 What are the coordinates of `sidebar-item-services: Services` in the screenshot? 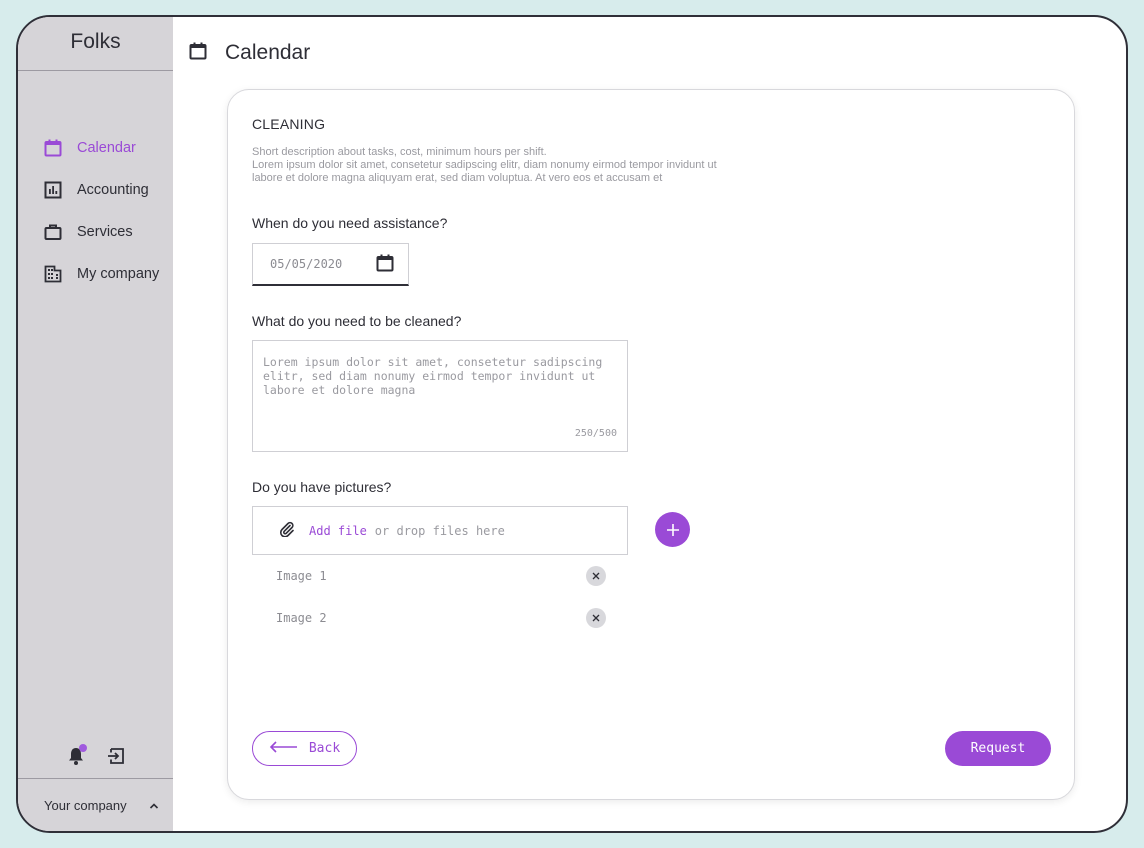 It's located at (95, 232).